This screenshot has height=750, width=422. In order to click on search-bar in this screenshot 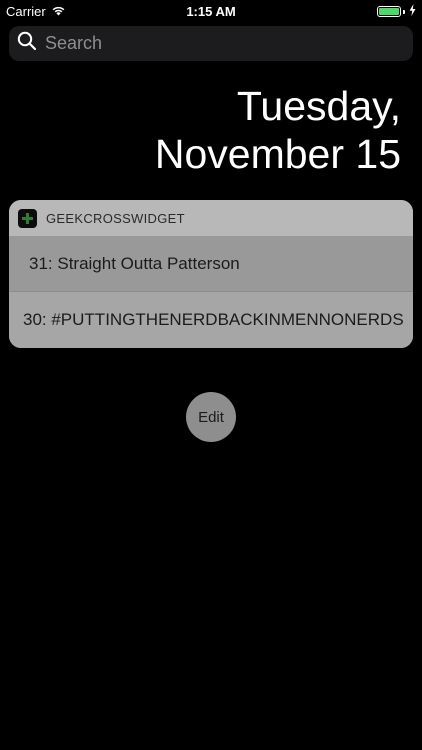, I will do `click(211, 43)`.